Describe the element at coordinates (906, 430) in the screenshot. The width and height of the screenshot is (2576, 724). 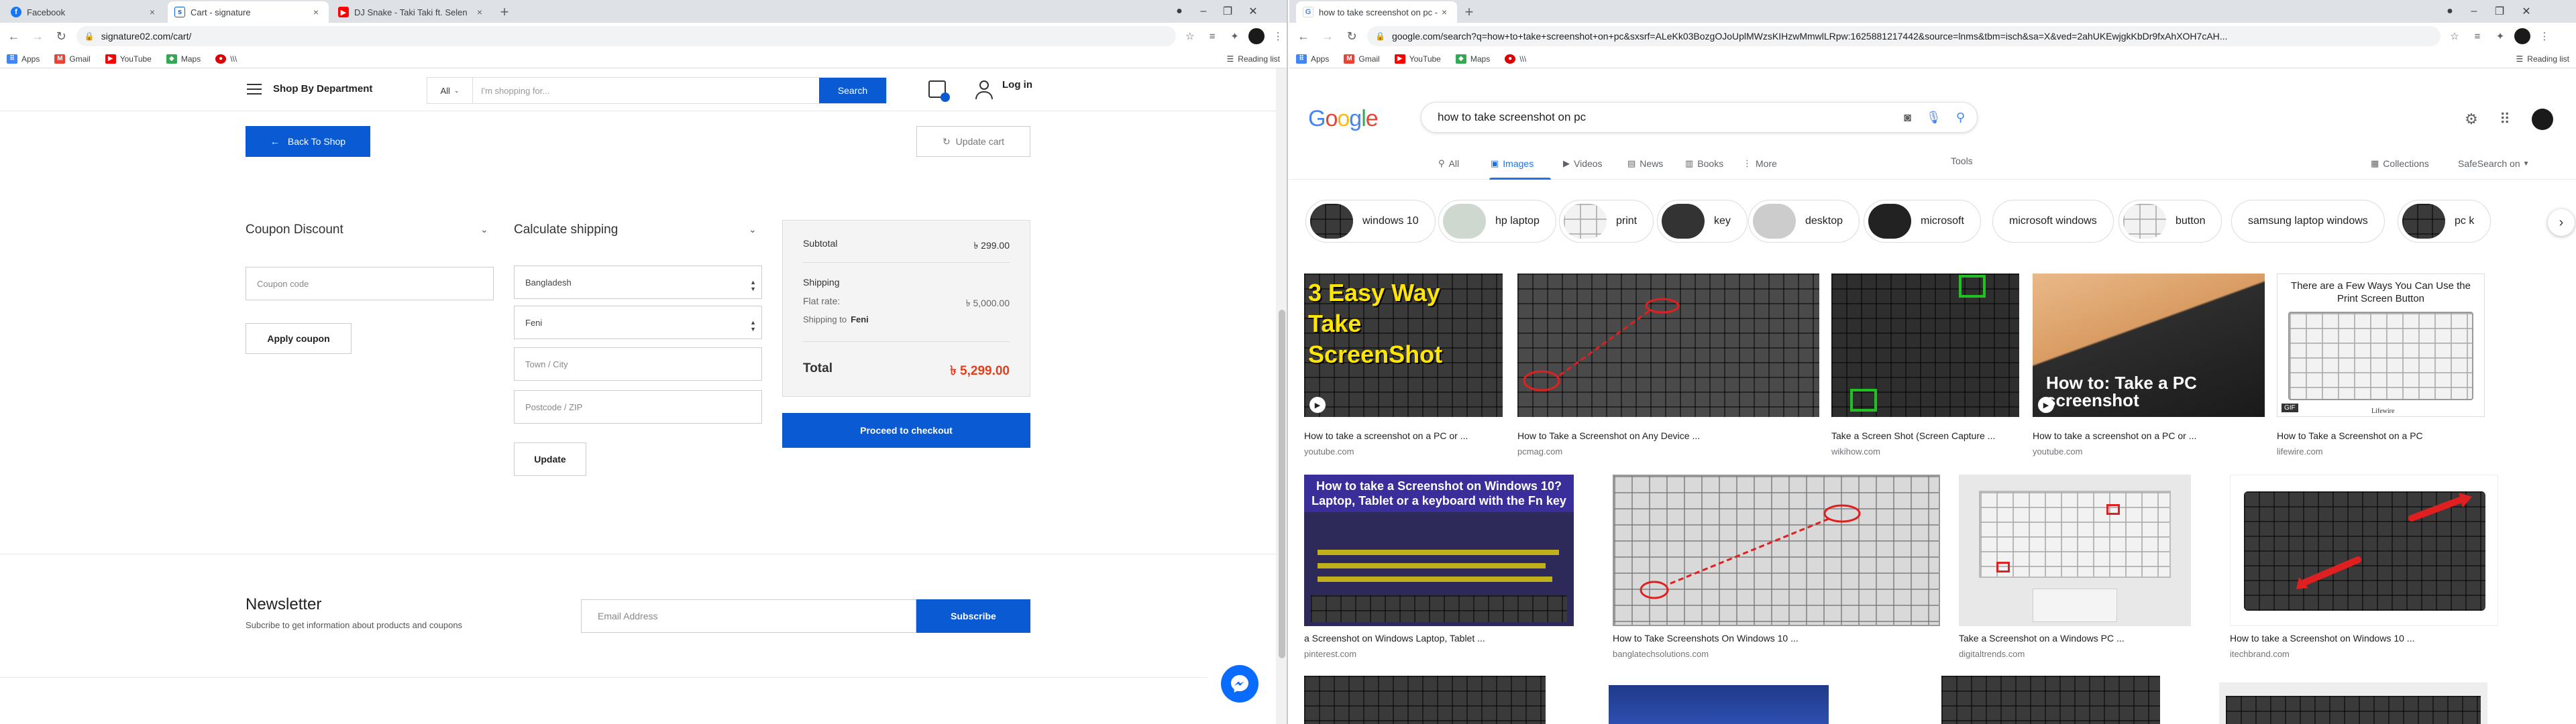
I see `proceed-to-checkout-button: Proceed to checkout` at that location.